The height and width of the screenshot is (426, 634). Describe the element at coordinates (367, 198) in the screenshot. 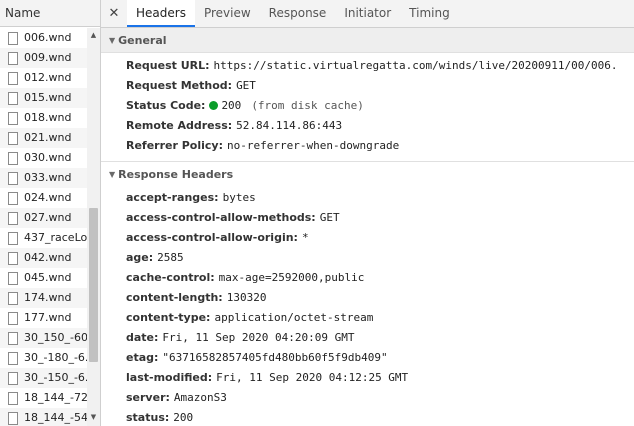

I see `response-header-row: accept-ranges: bytes` at that location.